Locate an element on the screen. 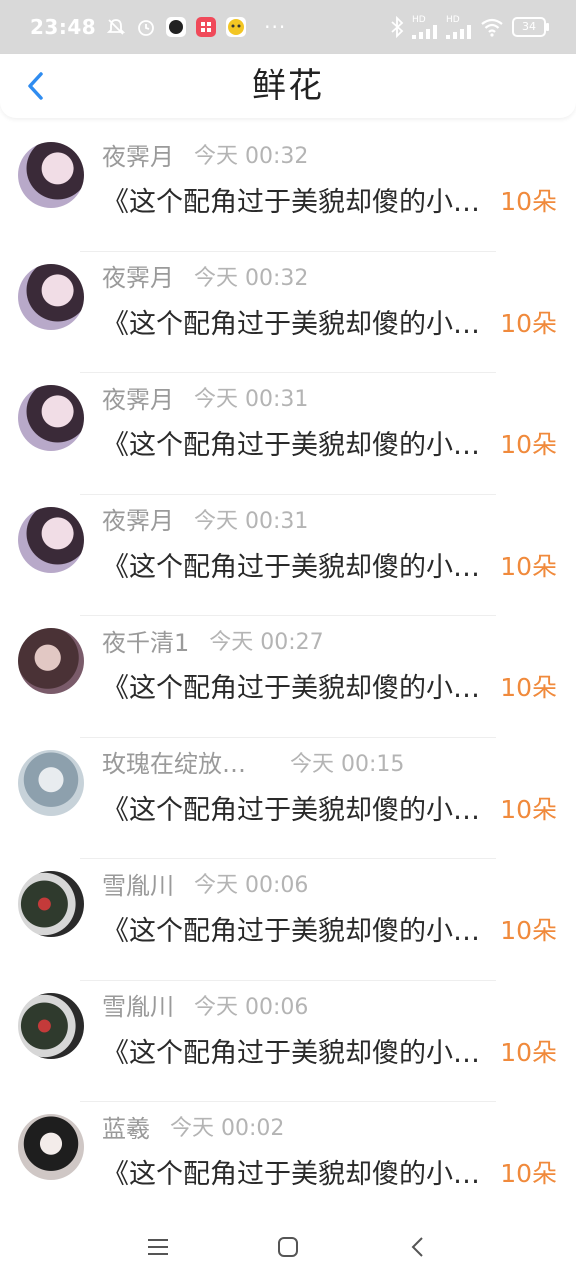 The width and height of the screenshot is (576, 1280). header: 鲜花 is located at coordinates (288, 86).